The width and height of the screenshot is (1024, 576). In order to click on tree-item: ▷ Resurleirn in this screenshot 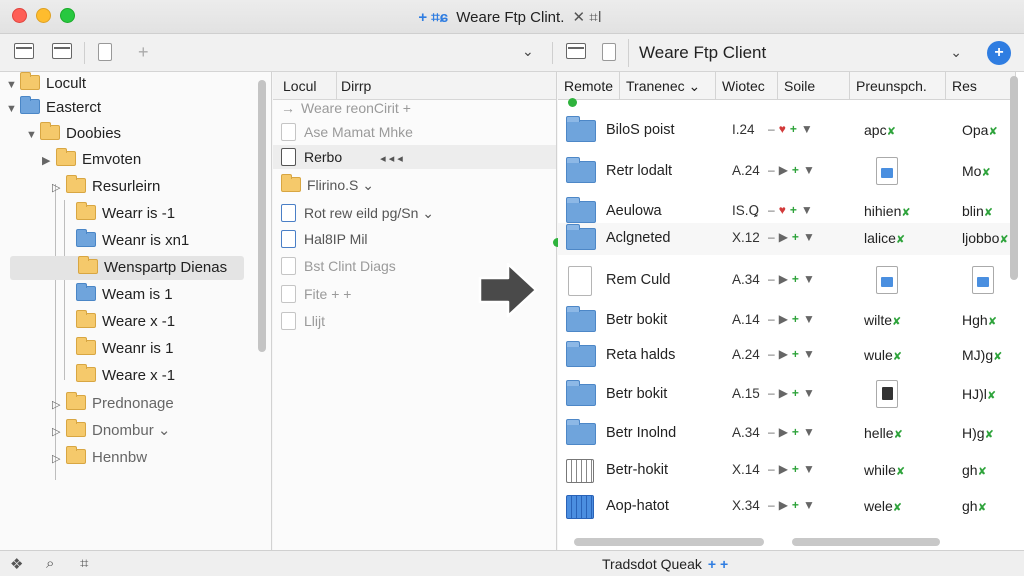, I will do `click(106, 187)`.